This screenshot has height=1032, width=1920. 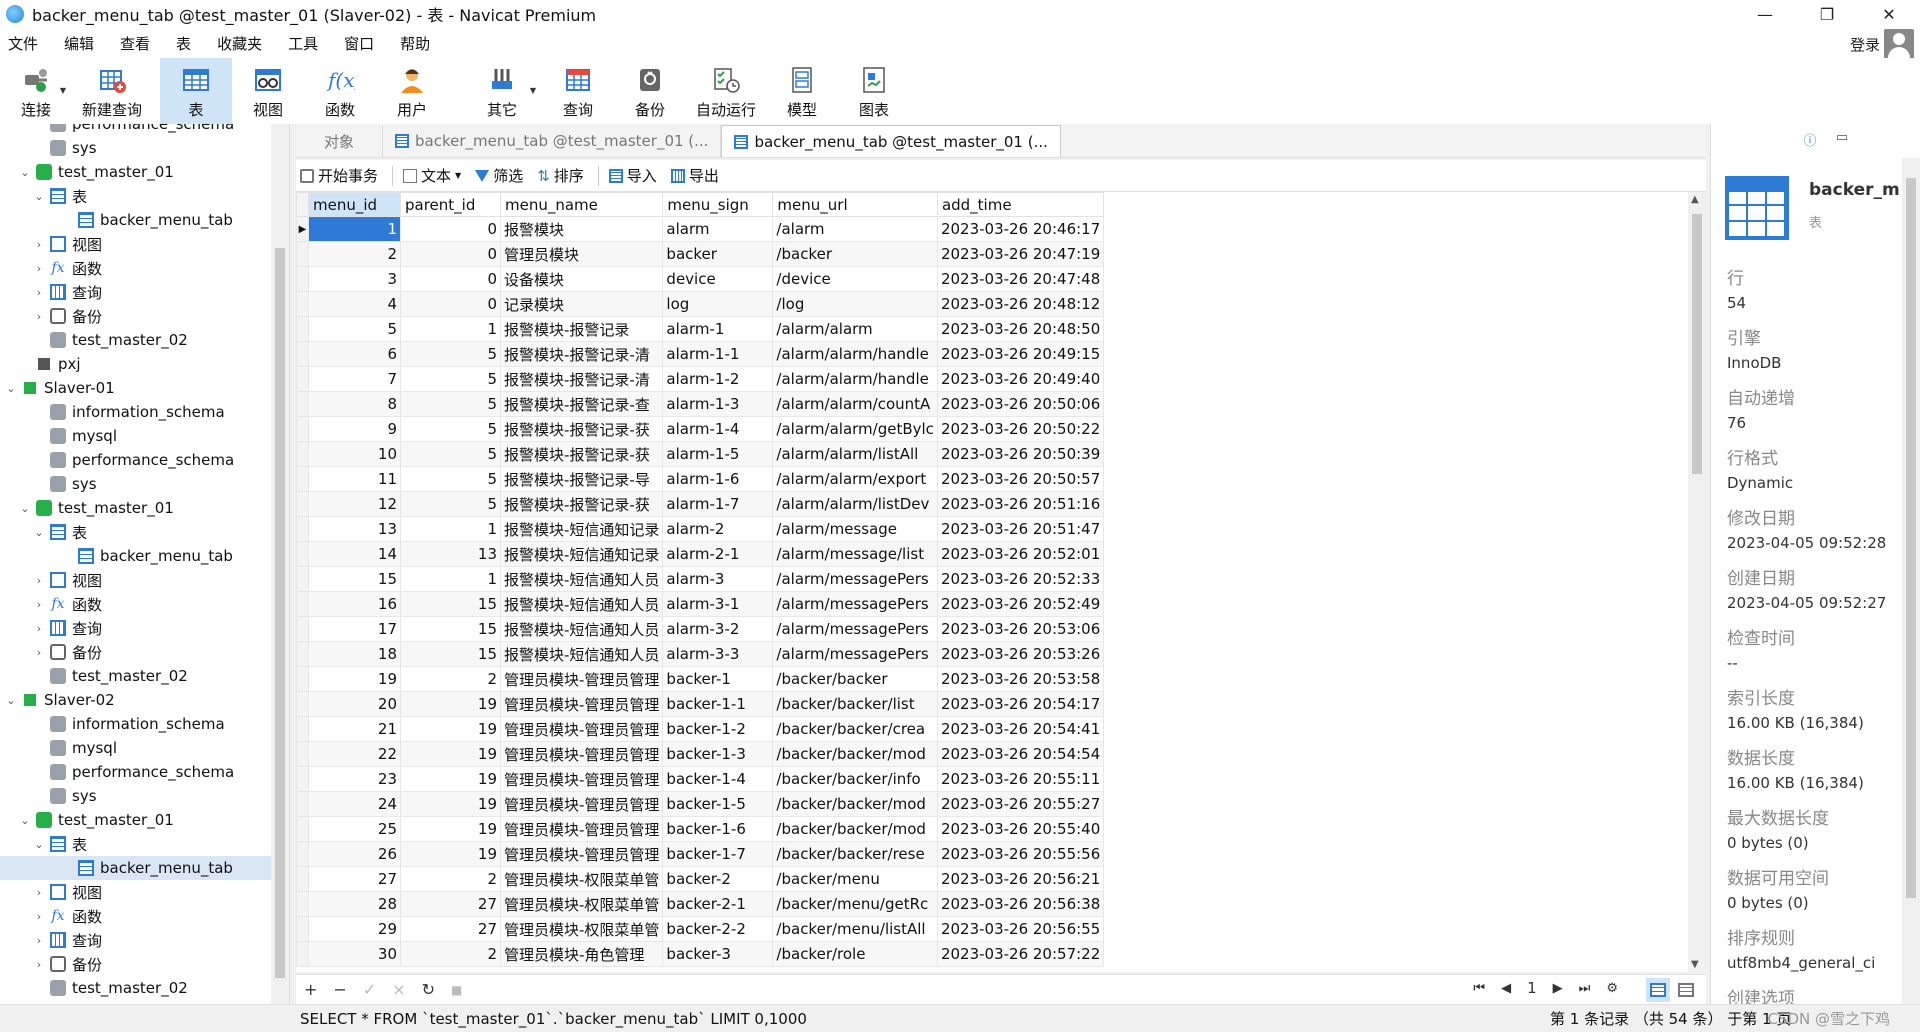 What do you see at coordinates (855, 854) in the screenshot?
I see `cell-menu-url: /backer/backer/rese` at bounding box center [855, 854].